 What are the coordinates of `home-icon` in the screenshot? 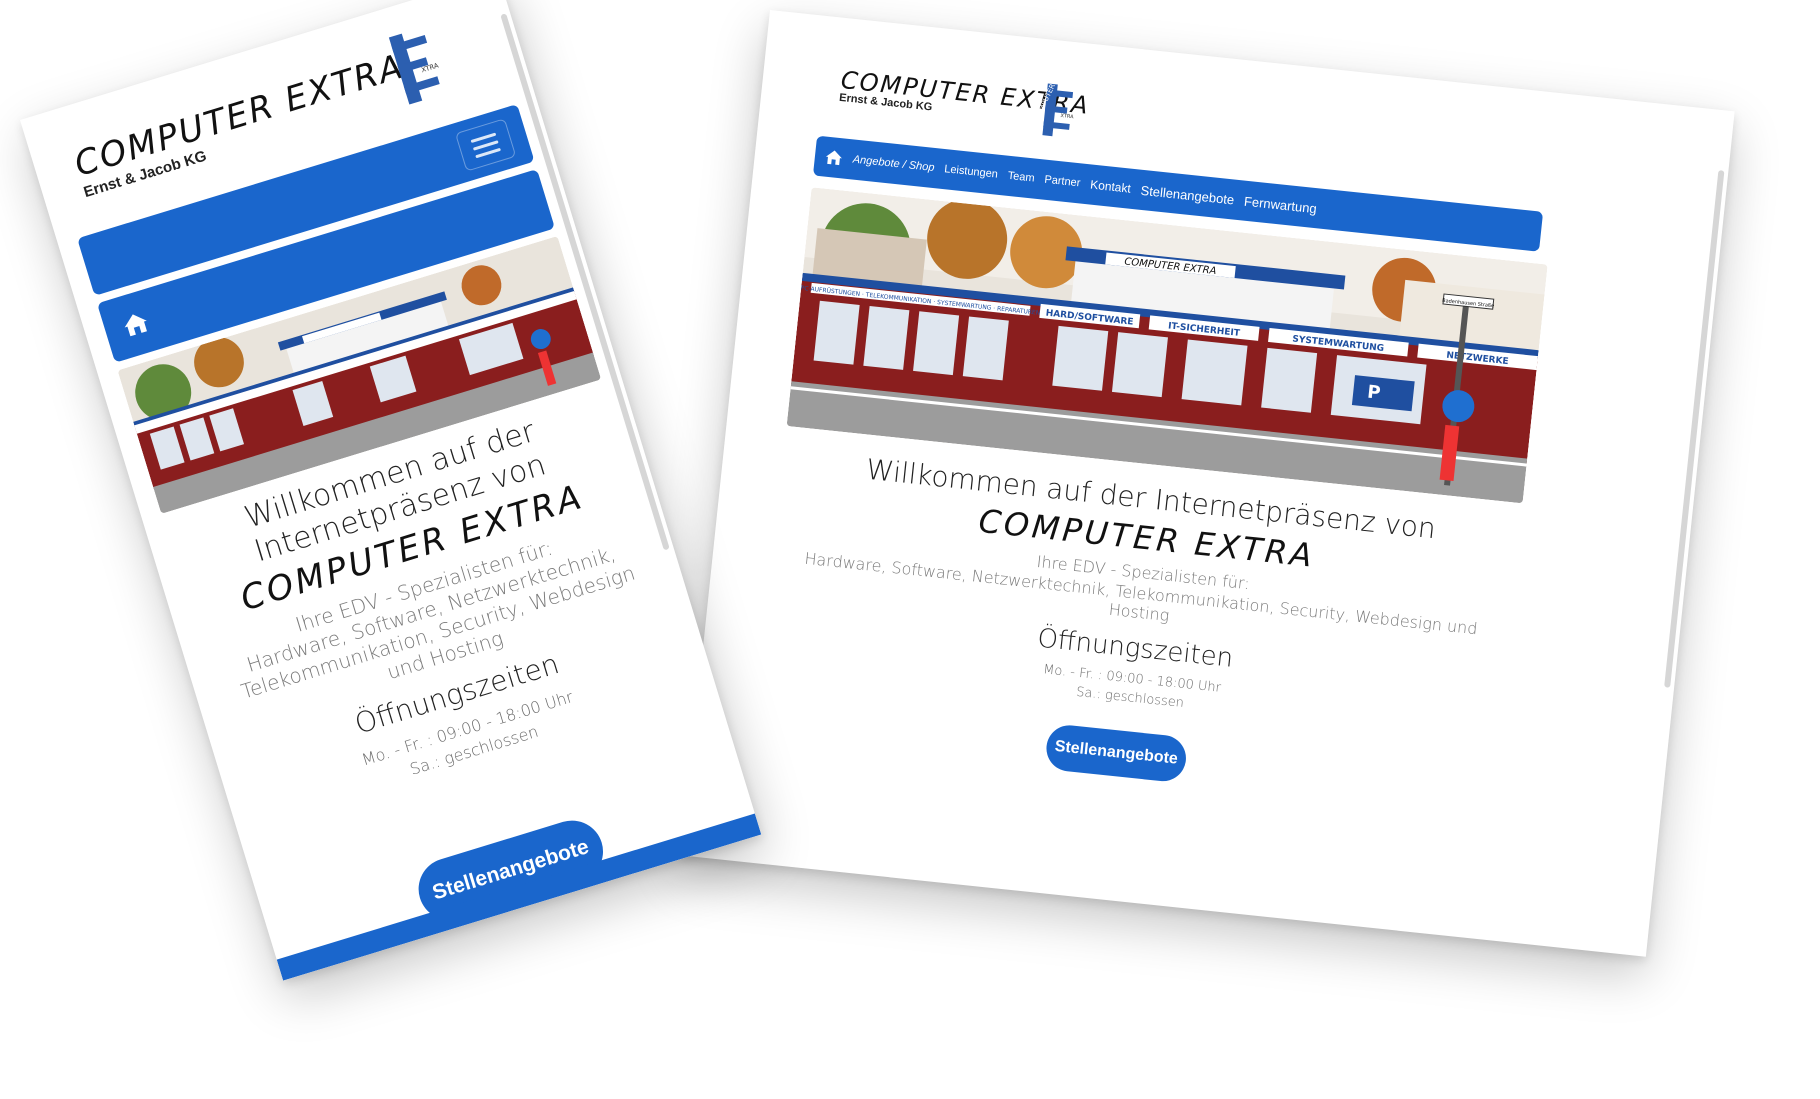 It's located at (834, 158).